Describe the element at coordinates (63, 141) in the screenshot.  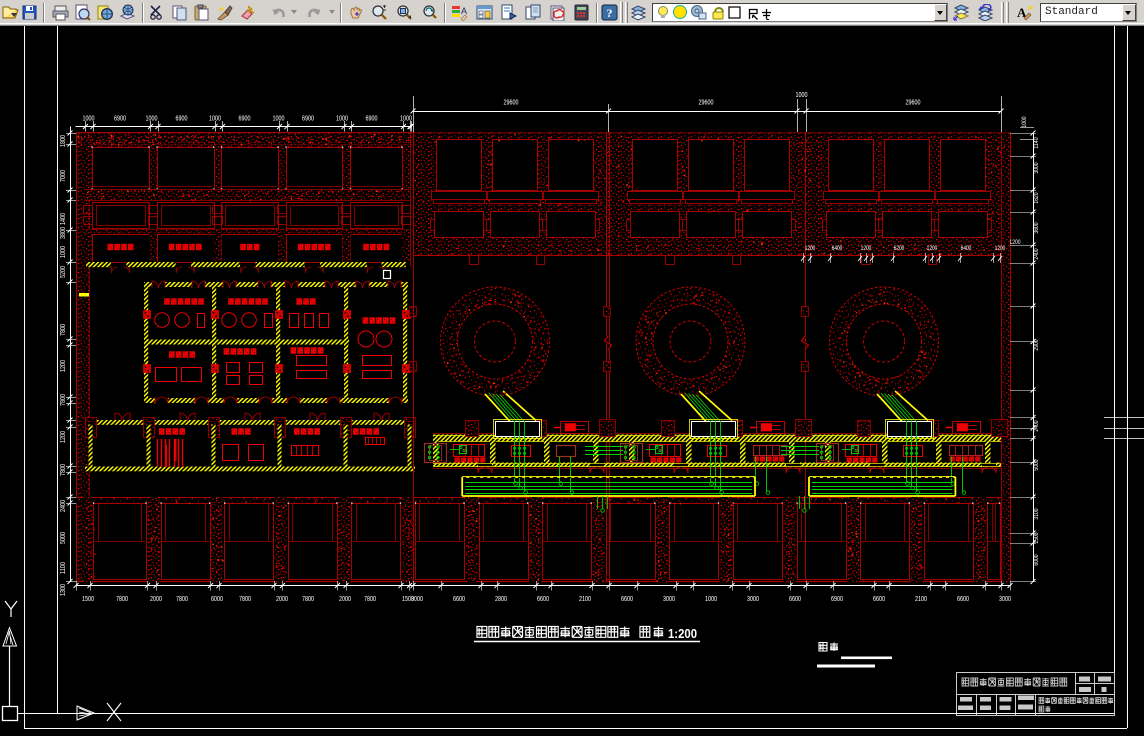
I see `svg-text: 1800` at that location.